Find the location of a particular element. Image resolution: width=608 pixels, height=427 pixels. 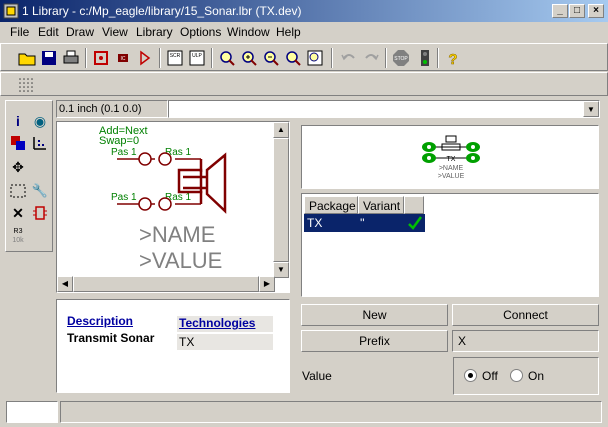

eagle-app-icon is located at coordinates (11, 11).